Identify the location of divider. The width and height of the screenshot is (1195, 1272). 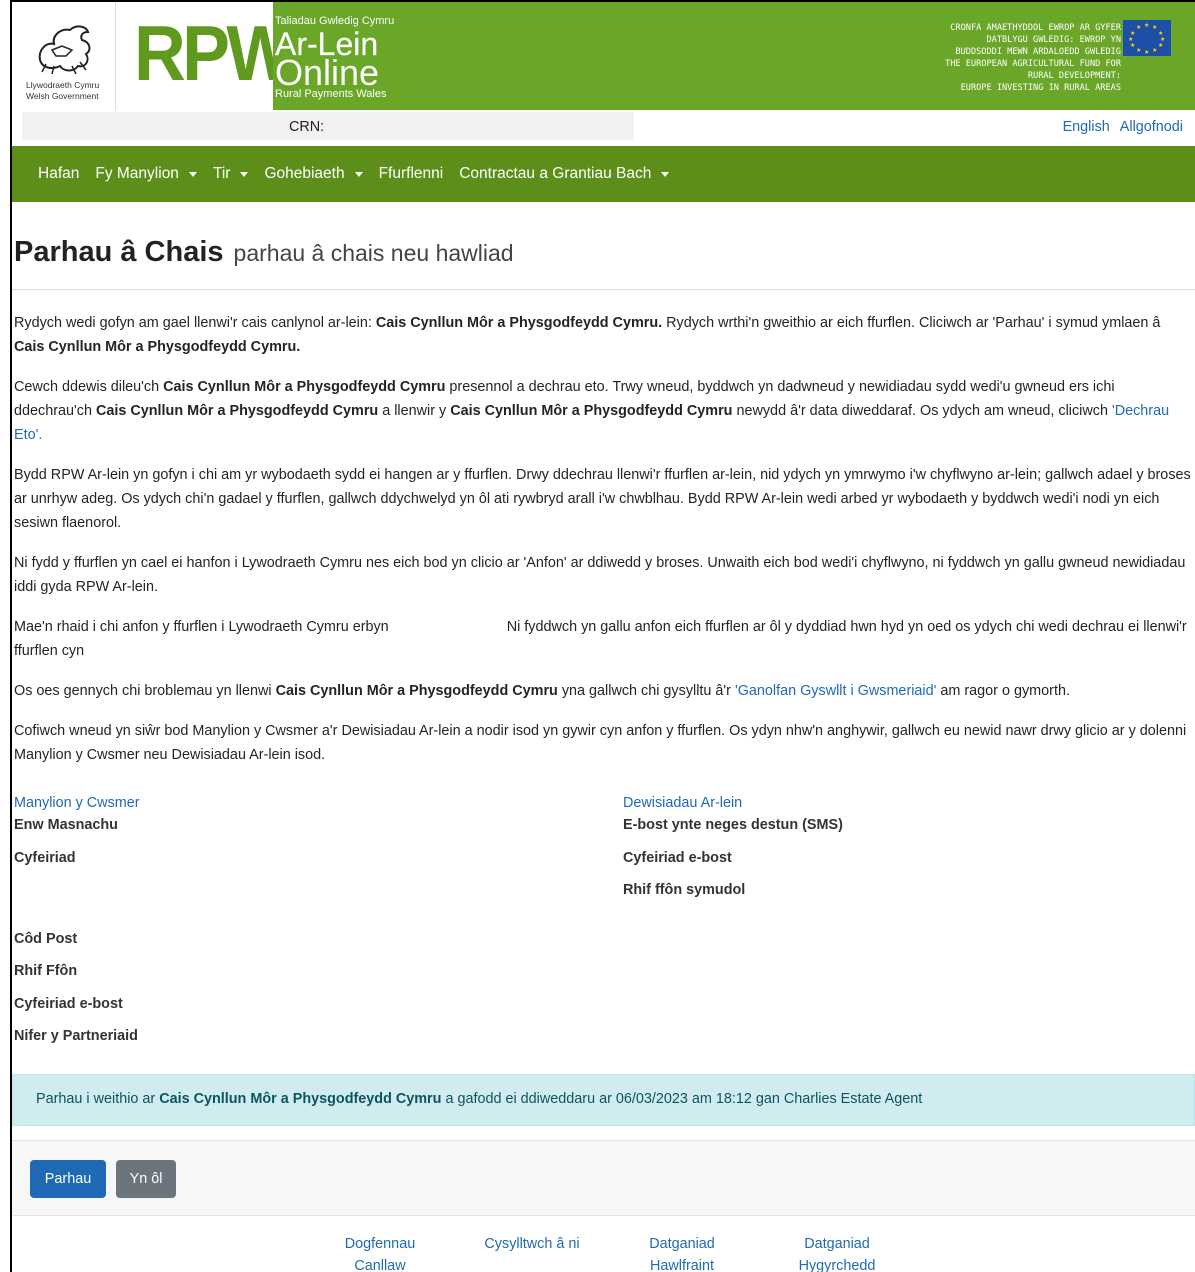
(603, 289).